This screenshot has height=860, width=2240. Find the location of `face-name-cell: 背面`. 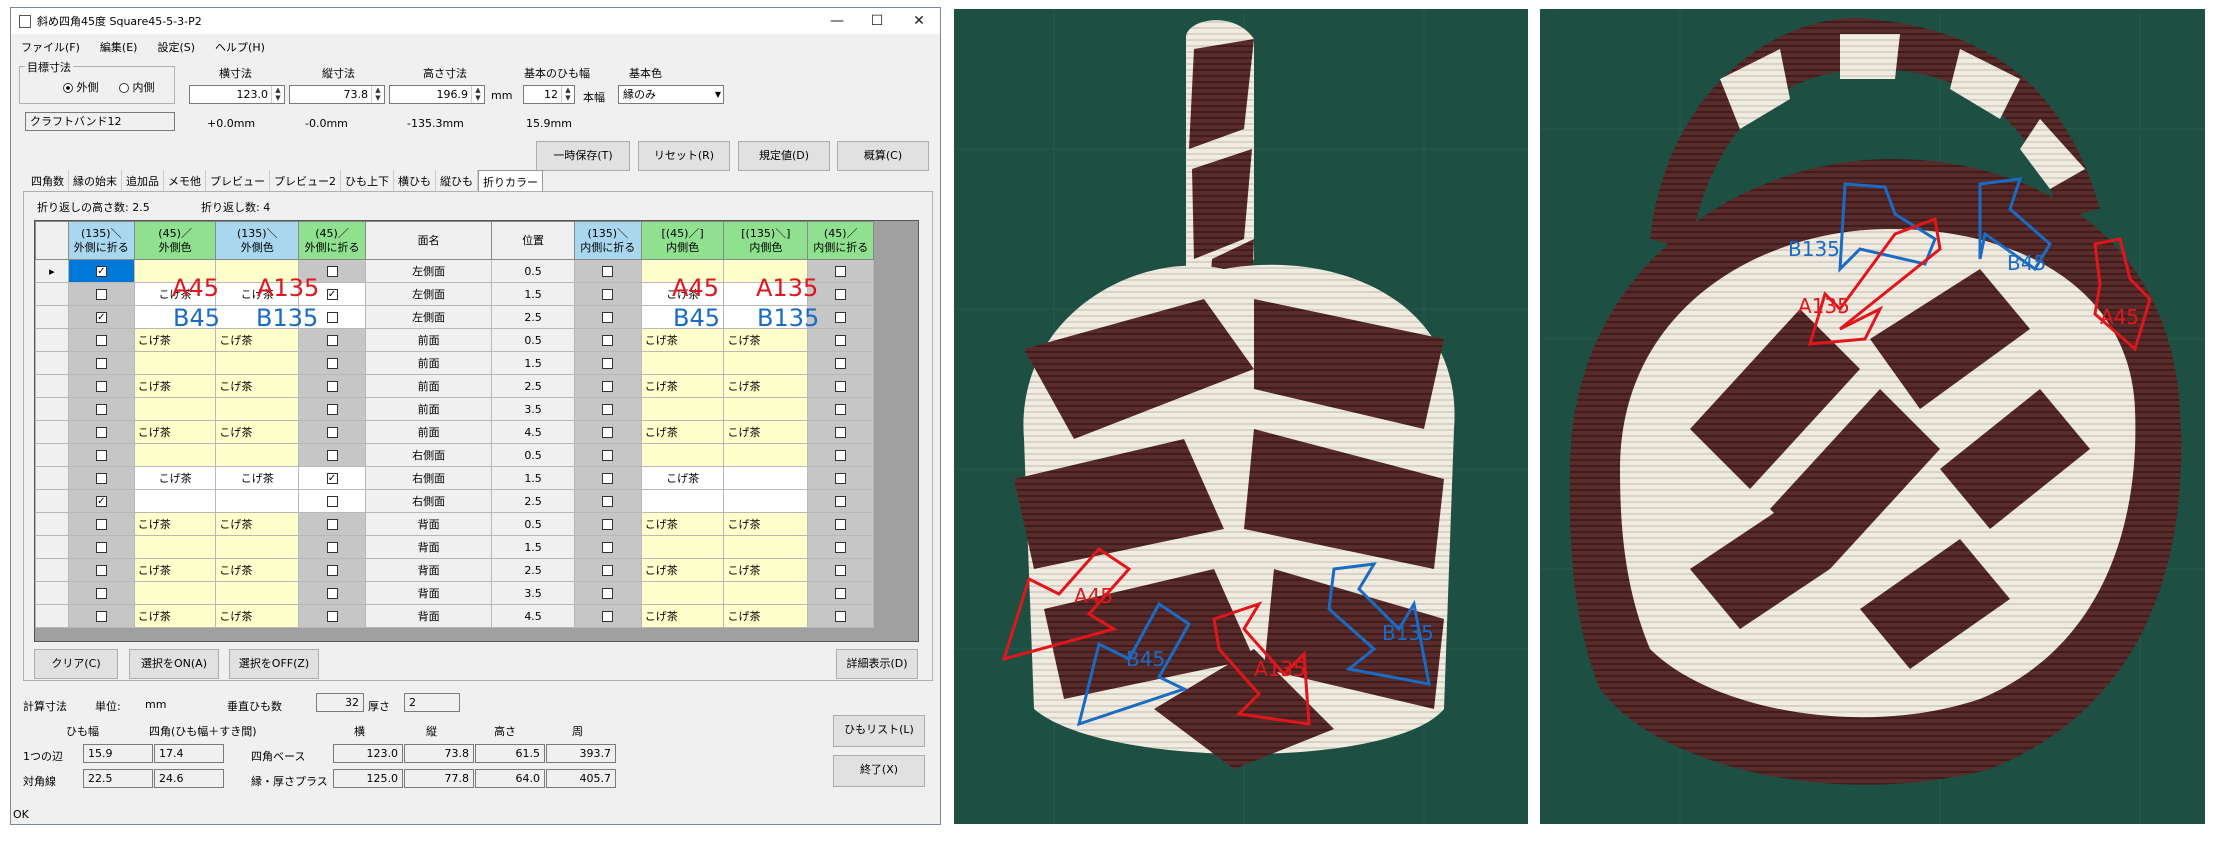

face-name-cell: 背面 is located at coordinates (429, 570).